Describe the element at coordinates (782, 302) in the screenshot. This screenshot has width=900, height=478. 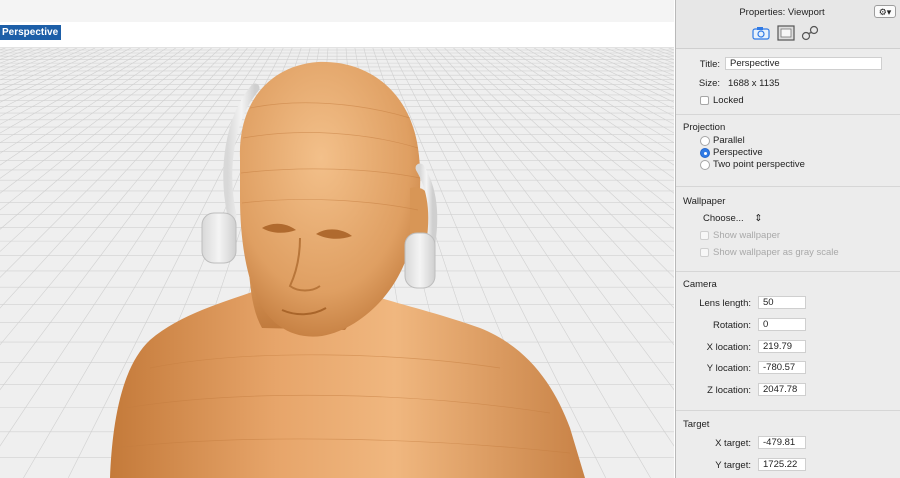
I see `lens-length-field: 50` at that location.